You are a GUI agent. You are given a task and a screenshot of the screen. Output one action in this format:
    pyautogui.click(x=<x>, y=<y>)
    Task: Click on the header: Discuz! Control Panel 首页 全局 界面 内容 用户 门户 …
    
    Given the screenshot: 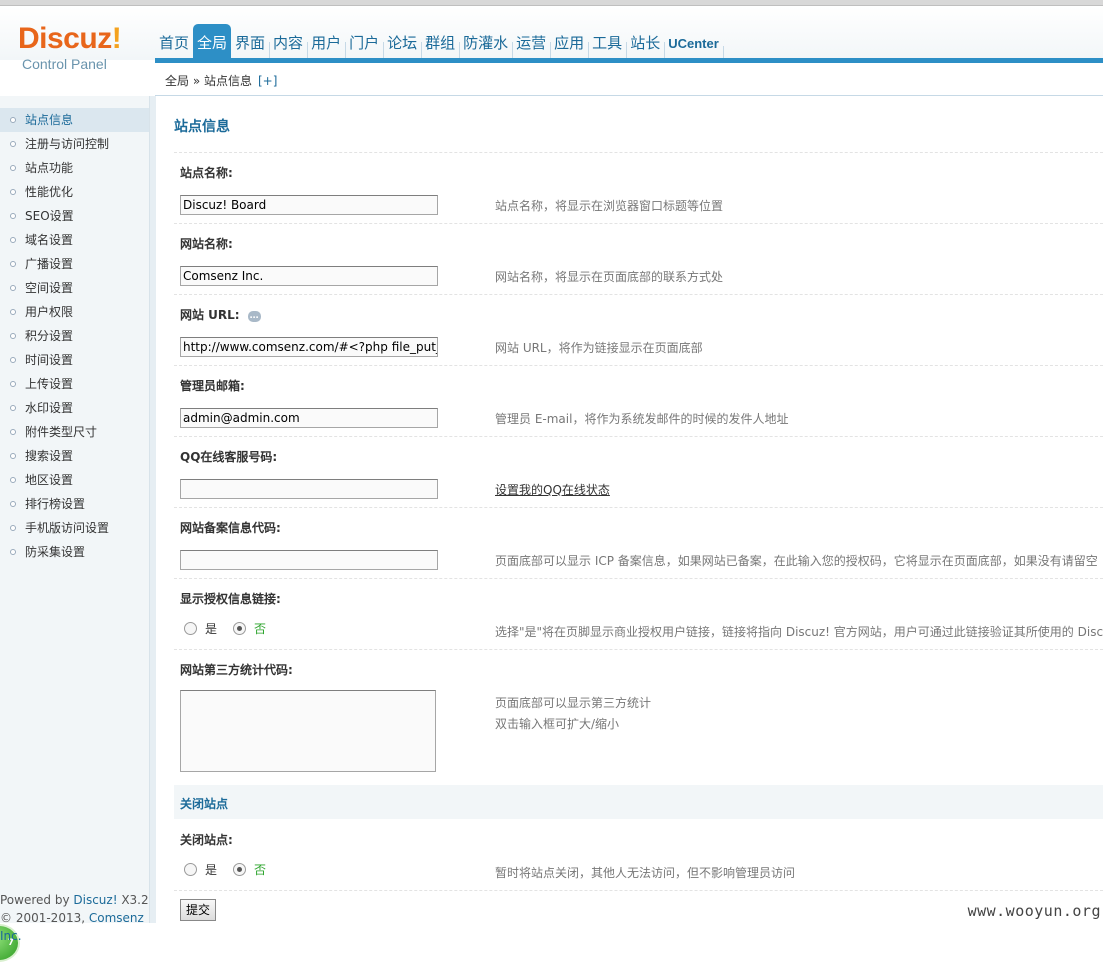 What is the action you would take?
    pyautogui.click(x=551, y=39)
    